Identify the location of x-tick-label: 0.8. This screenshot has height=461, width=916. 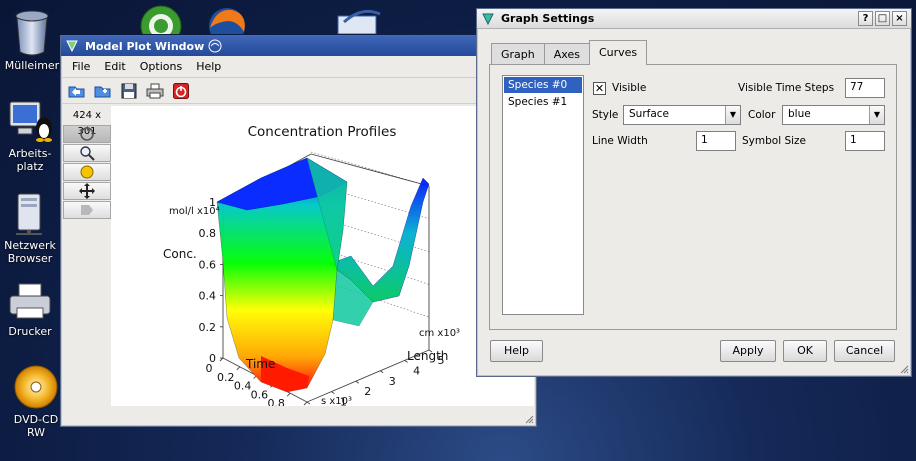
(276, 401).